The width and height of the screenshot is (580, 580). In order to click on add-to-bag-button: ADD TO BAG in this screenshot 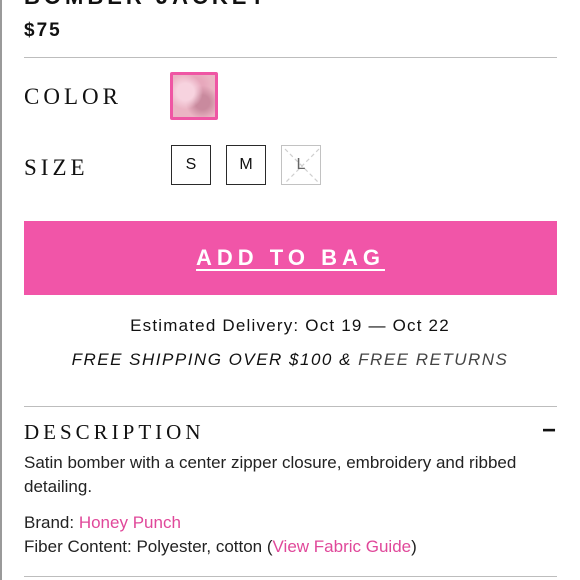, I will do `click(290, 258)`.